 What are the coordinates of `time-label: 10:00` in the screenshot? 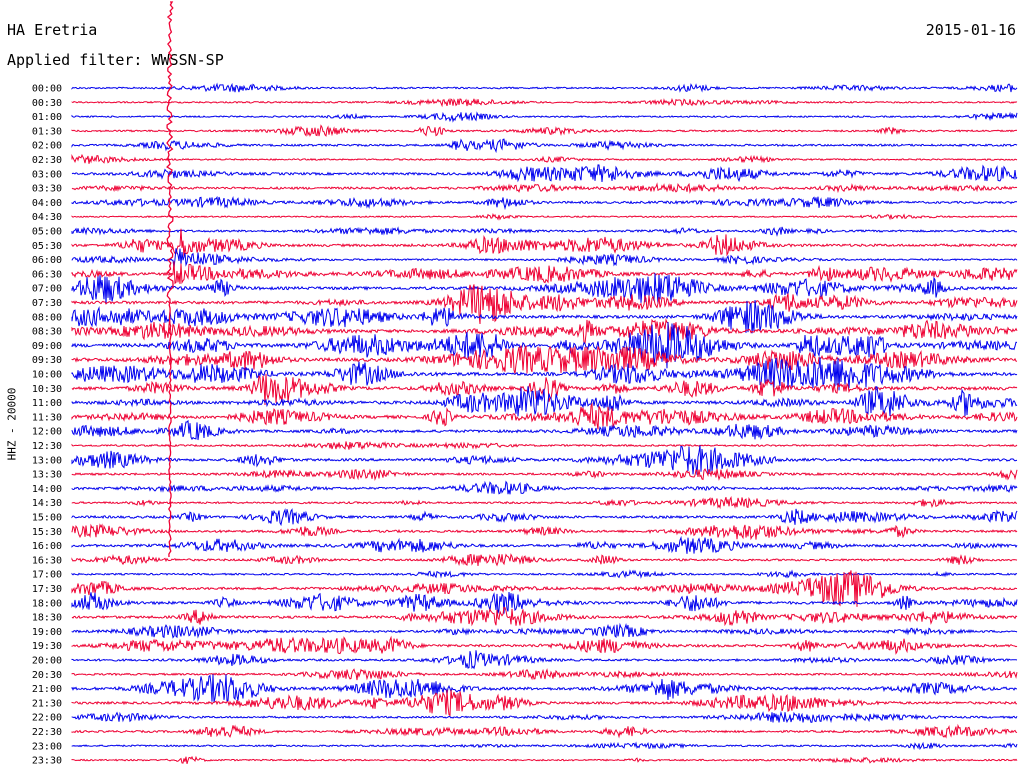 It's located at (47, 375).